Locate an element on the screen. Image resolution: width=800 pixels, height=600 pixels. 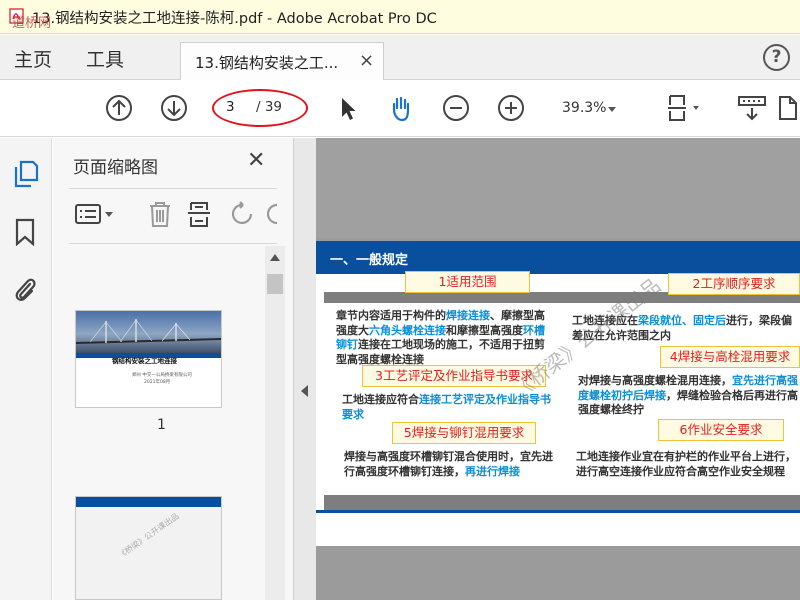
select-cursor-icon is located at coordinates (348, 108).